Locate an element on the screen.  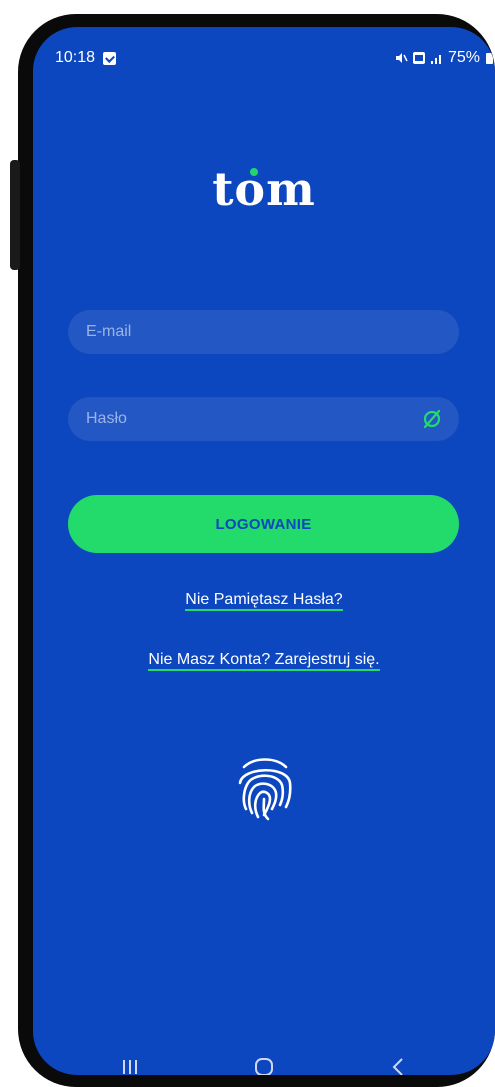
recent-apps-icon is located at coordinates (130, 1067).